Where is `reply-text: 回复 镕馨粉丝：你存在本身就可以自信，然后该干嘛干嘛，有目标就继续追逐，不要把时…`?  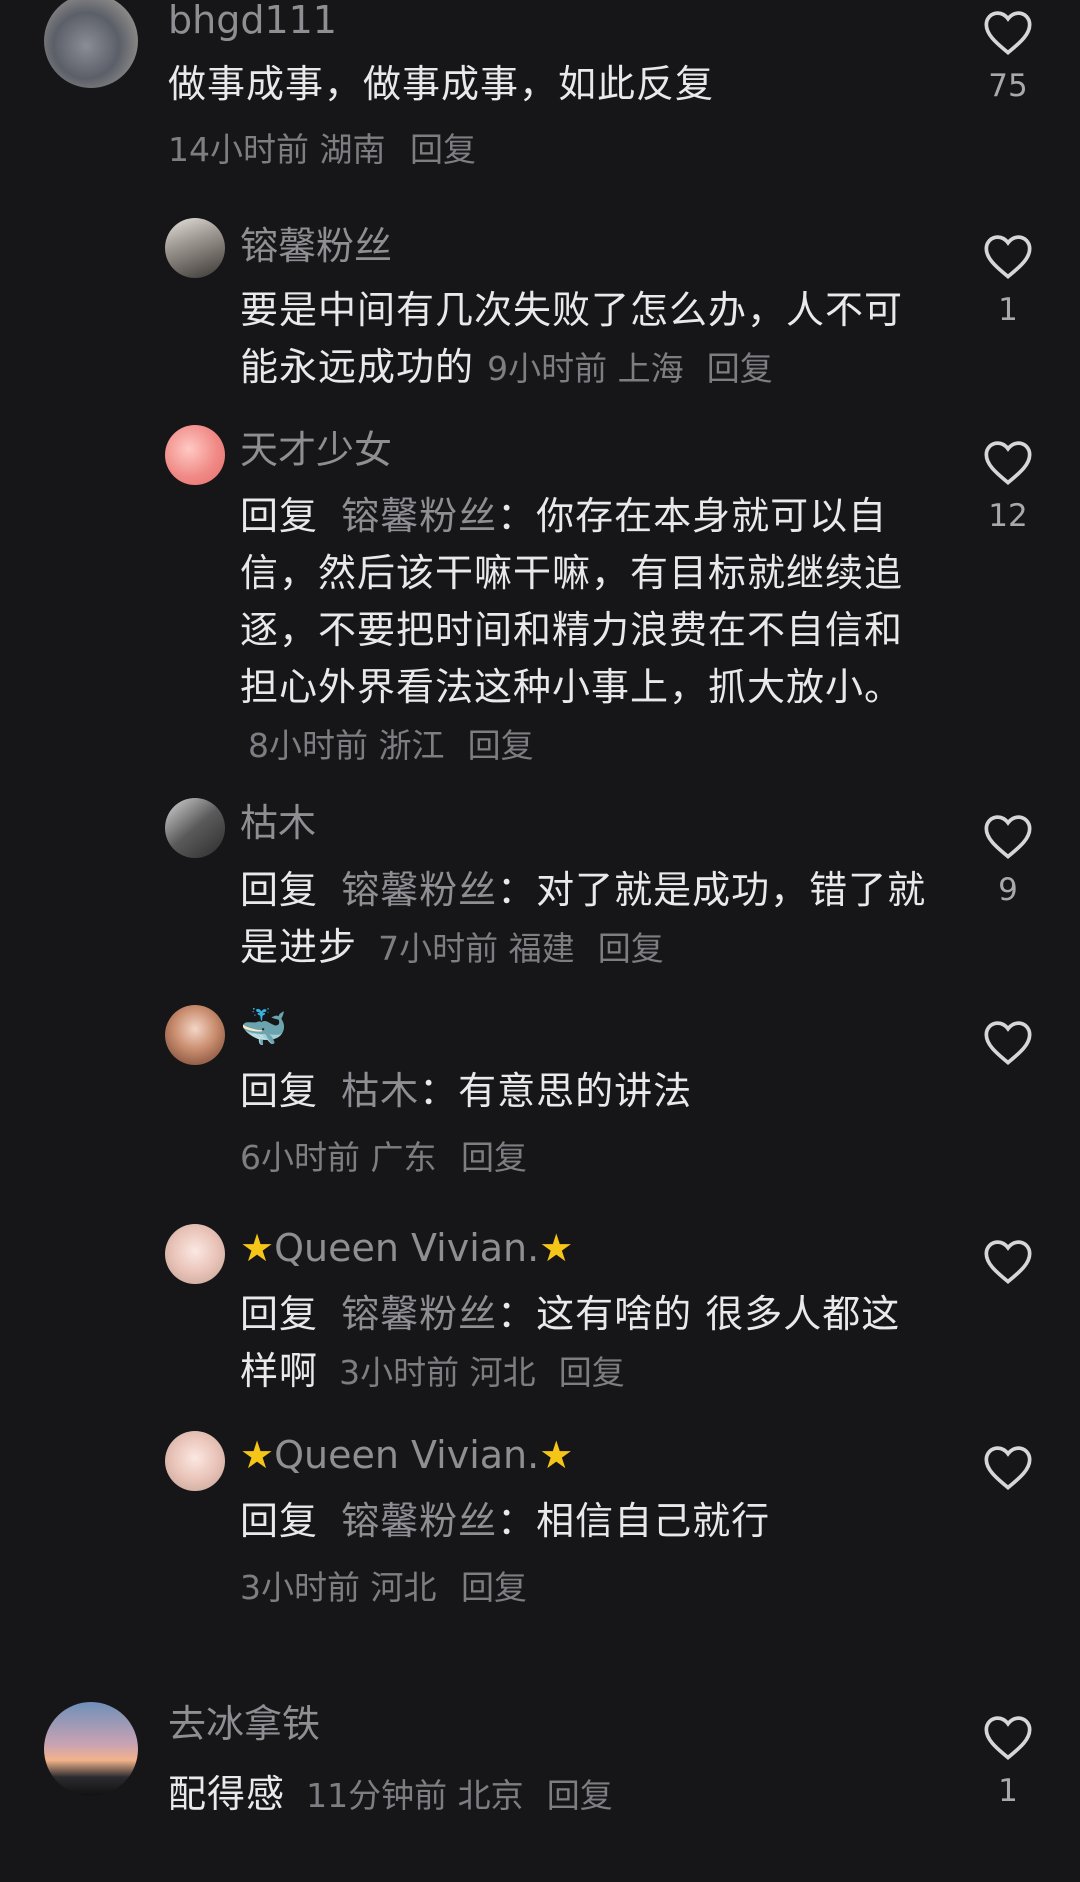 reply-text: 回复 镕馨粉丝：你存在本身就可以自信，然后该干嘛干嘛，有目标就继续追逐，不要把时… is located at coordinates (585, 631).